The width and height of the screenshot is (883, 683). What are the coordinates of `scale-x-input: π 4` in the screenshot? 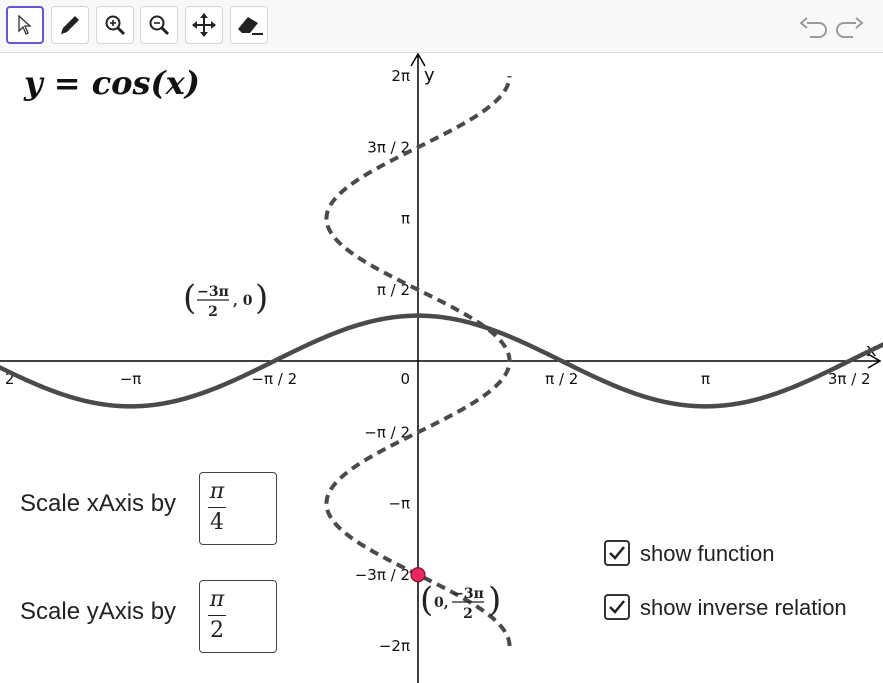 It's located at (238, 508).